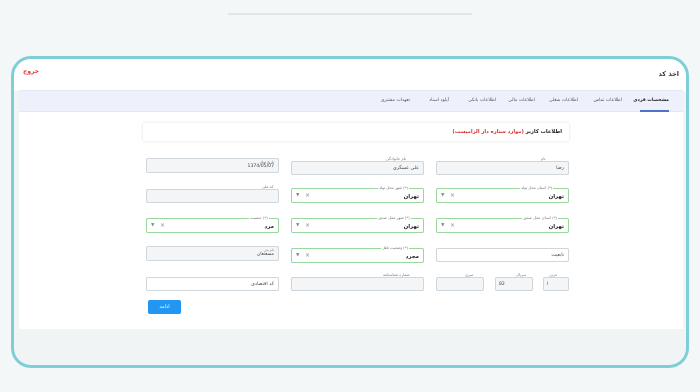 This screenshot has width=700, height=392. What do you see at coordinates (212, 284) in the screenshot?
I see `economic-code-field: کد اقتصادی` at bounding box center [212, 284].